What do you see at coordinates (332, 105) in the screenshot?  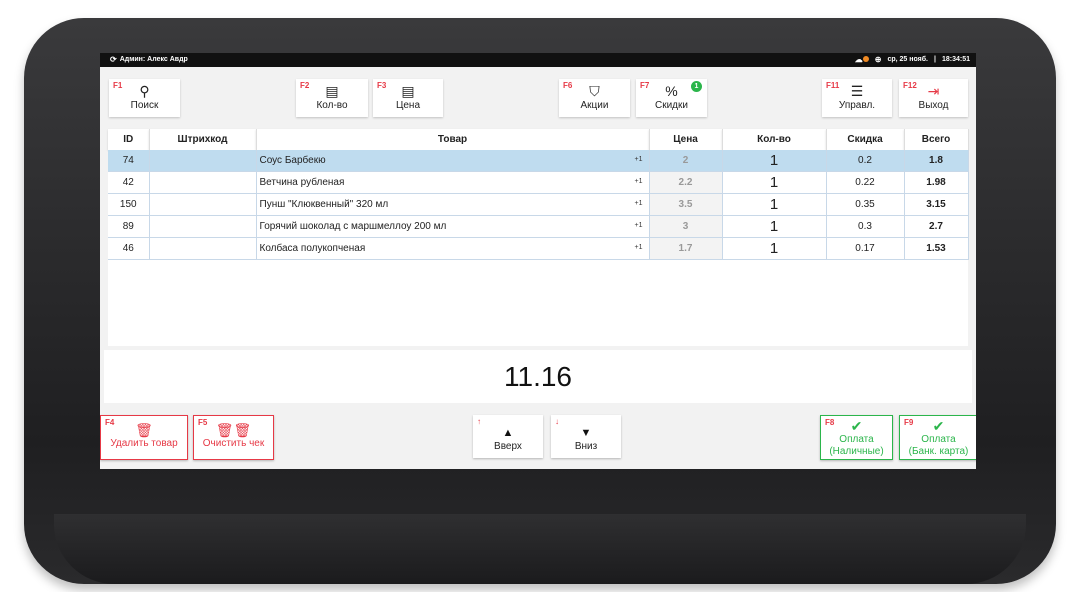 I see `quantity-label: Кол-во` at bounding box center [332, 105].